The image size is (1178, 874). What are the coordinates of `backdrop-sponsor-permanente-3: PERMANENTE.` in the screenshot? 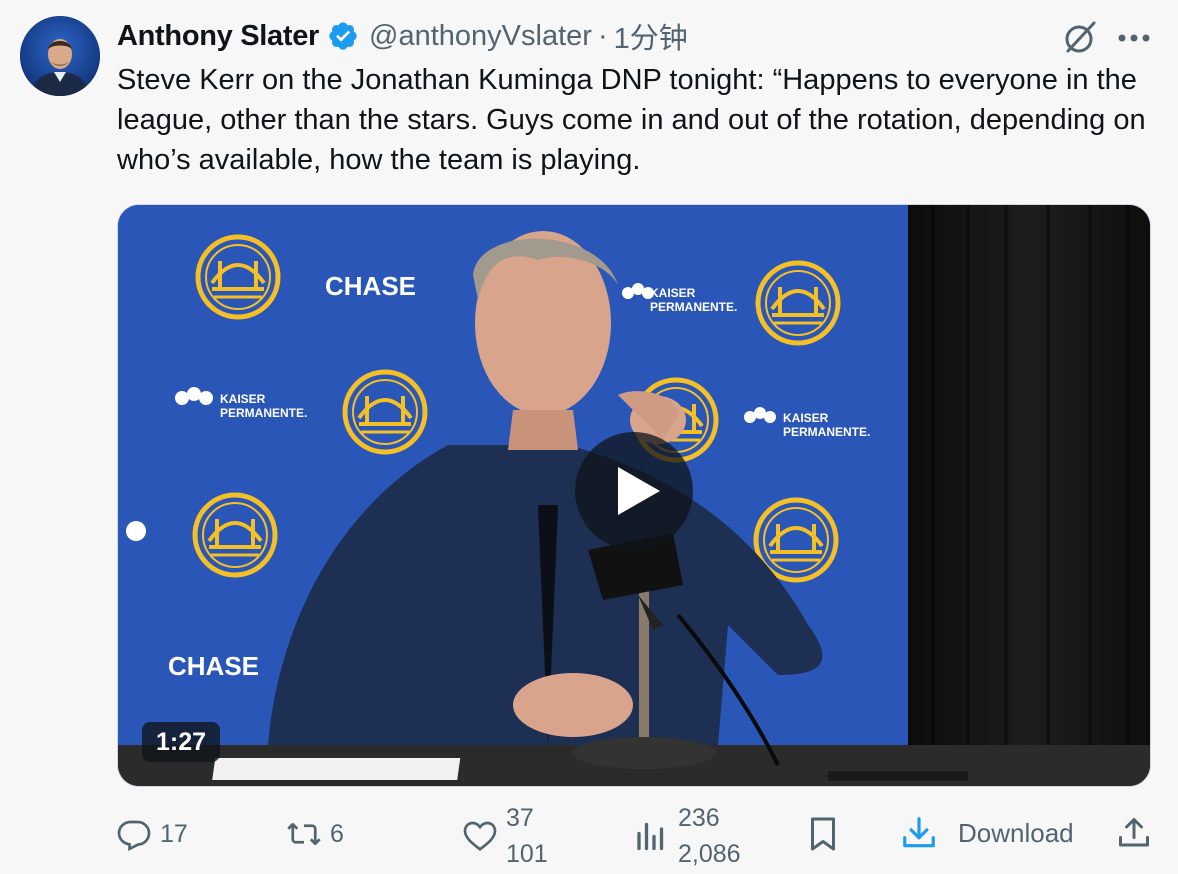 It's located at (826, 432).